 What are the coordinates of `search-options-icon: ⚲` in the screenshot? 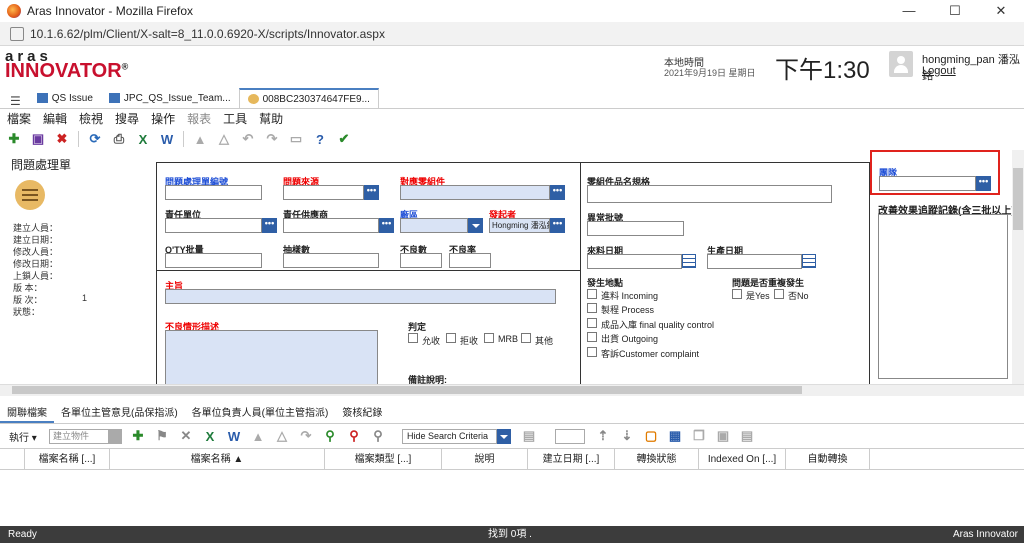 It's located at (378, 436).